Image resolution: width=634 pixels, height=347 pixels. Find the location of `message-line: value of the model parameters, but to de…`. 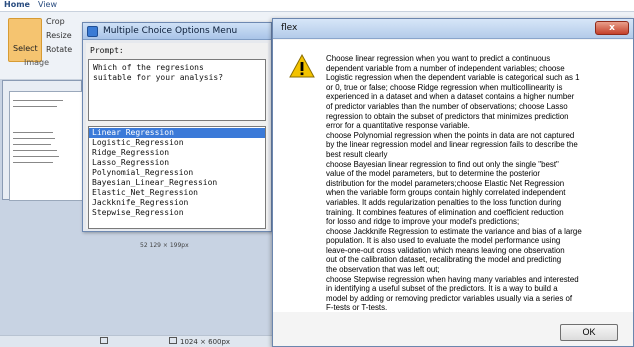

message-line: value of the model parameters, but to de… is located at coordinates (433, 174).